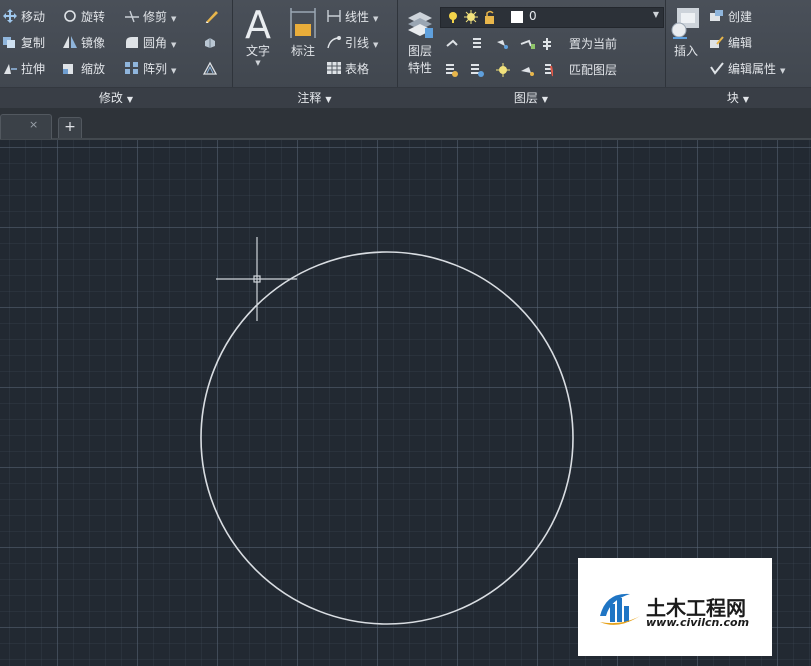 Image resolution: width=811 pixels, height=666 pixels. What do you see at coordinates (173, 19) in the screenshot?
I see `trim-dropdown-arrow: ▼` at bounding box center [173, 19].